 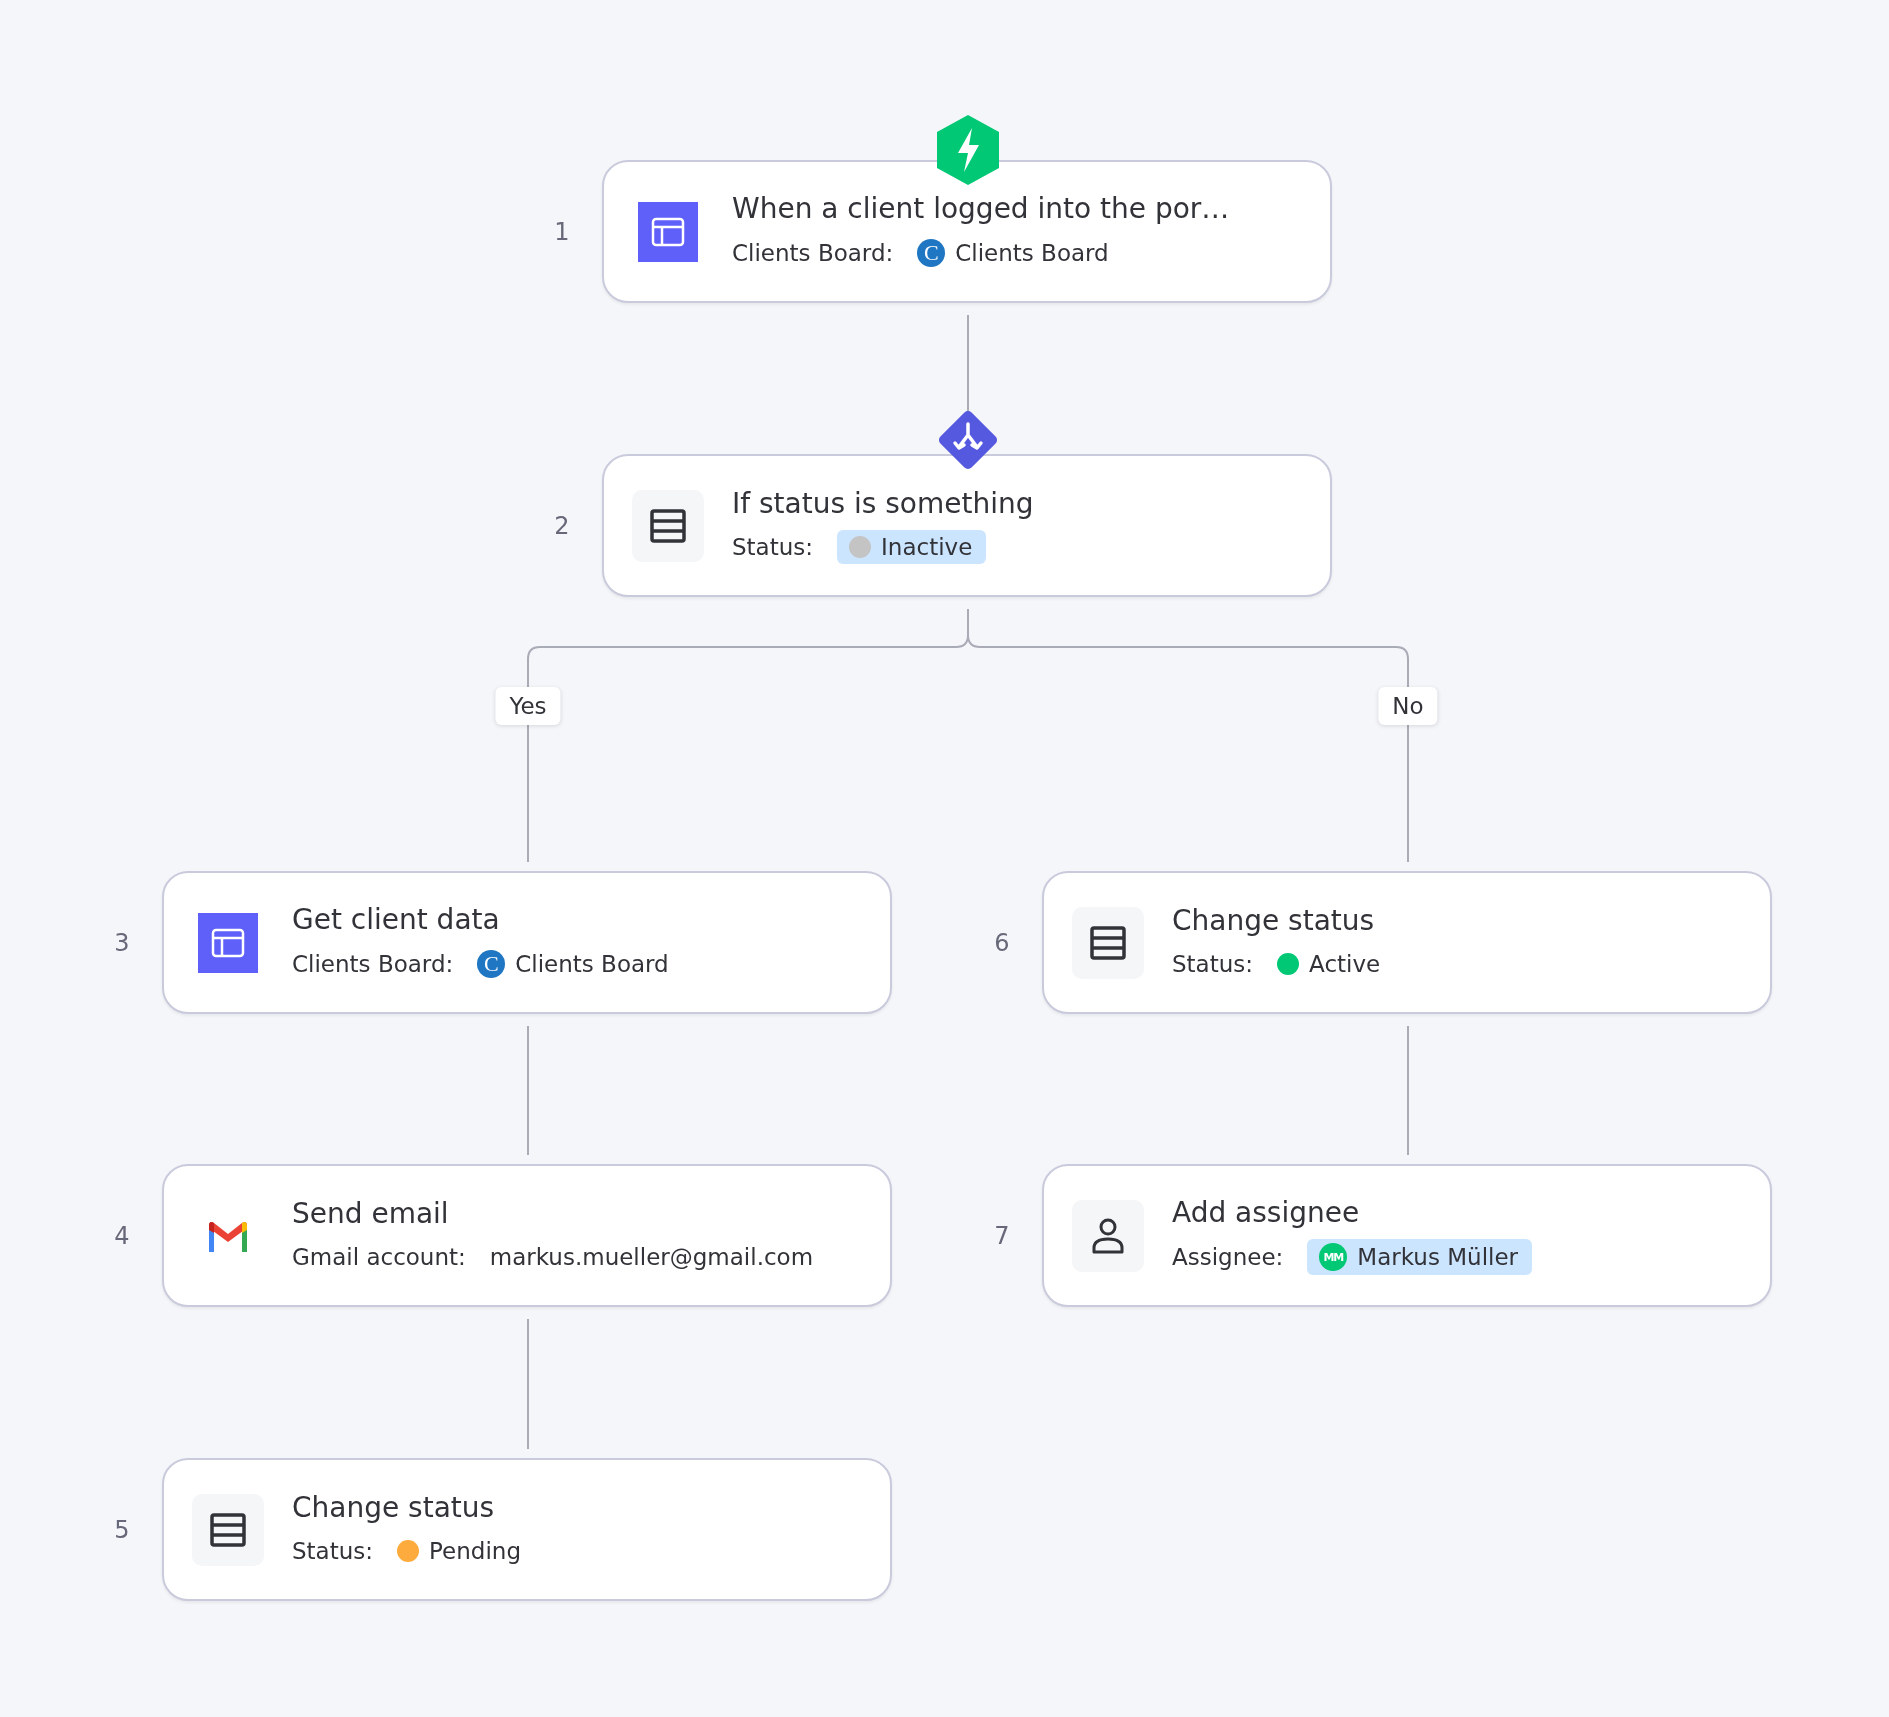 I want to click on field-label: Gmail account:, so click(x=379, y=1257).